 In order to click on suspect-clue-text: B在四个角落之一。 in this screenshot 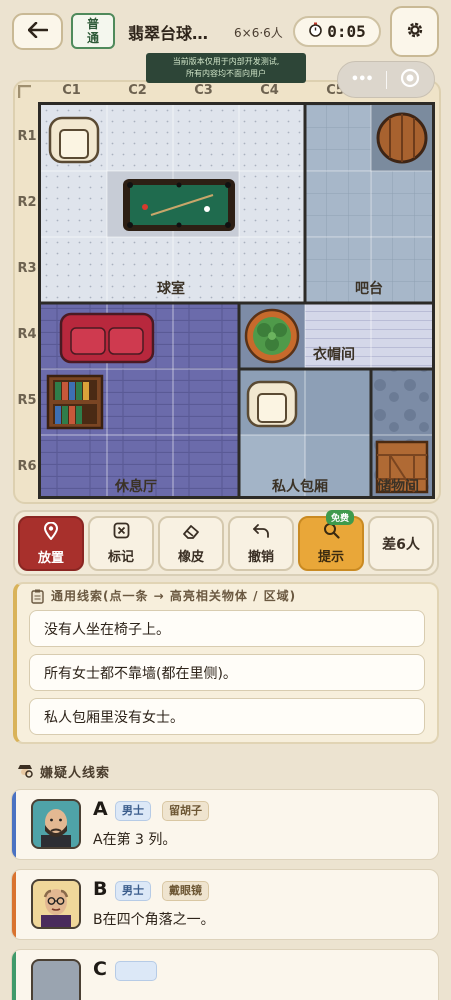, I will do `click(154, 920)`.